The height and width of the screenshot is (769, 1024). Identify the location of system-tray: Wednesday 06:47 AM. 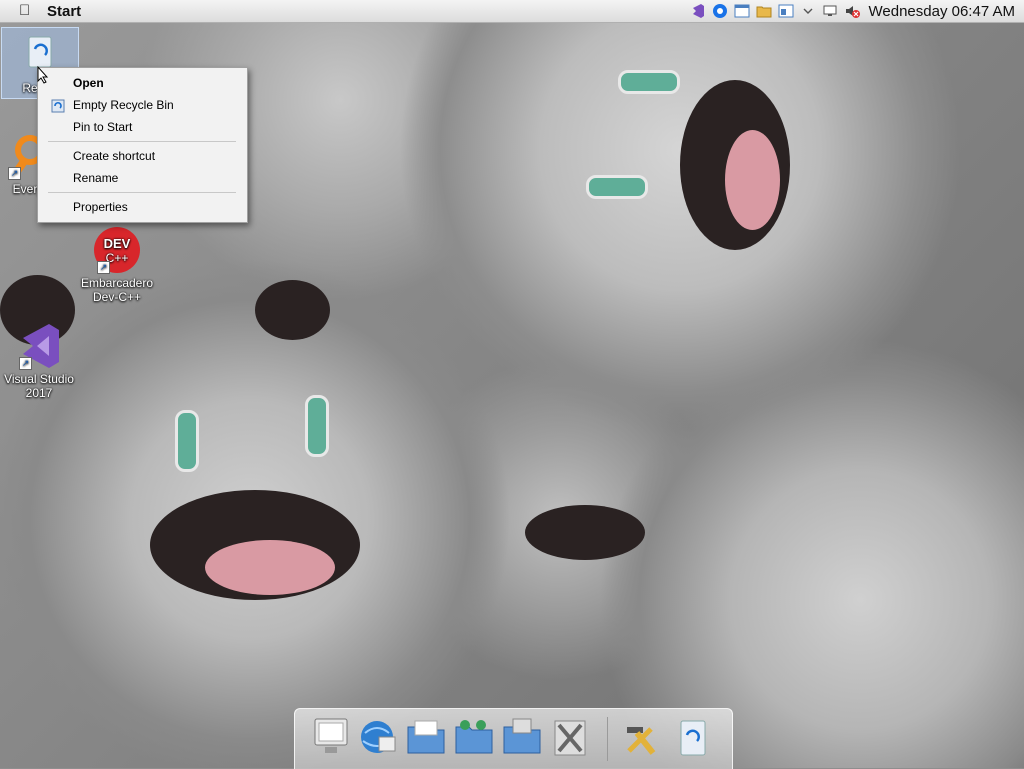
(855, 11).